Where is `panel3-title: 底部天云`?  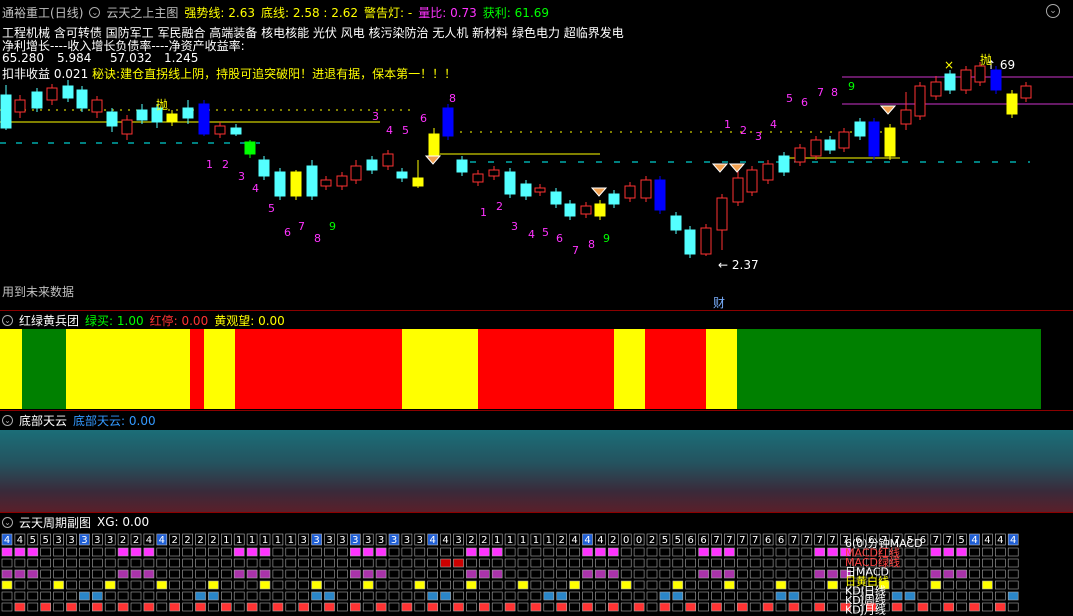 panel3-title: 底部天云 is located at coordinates (43, 420).